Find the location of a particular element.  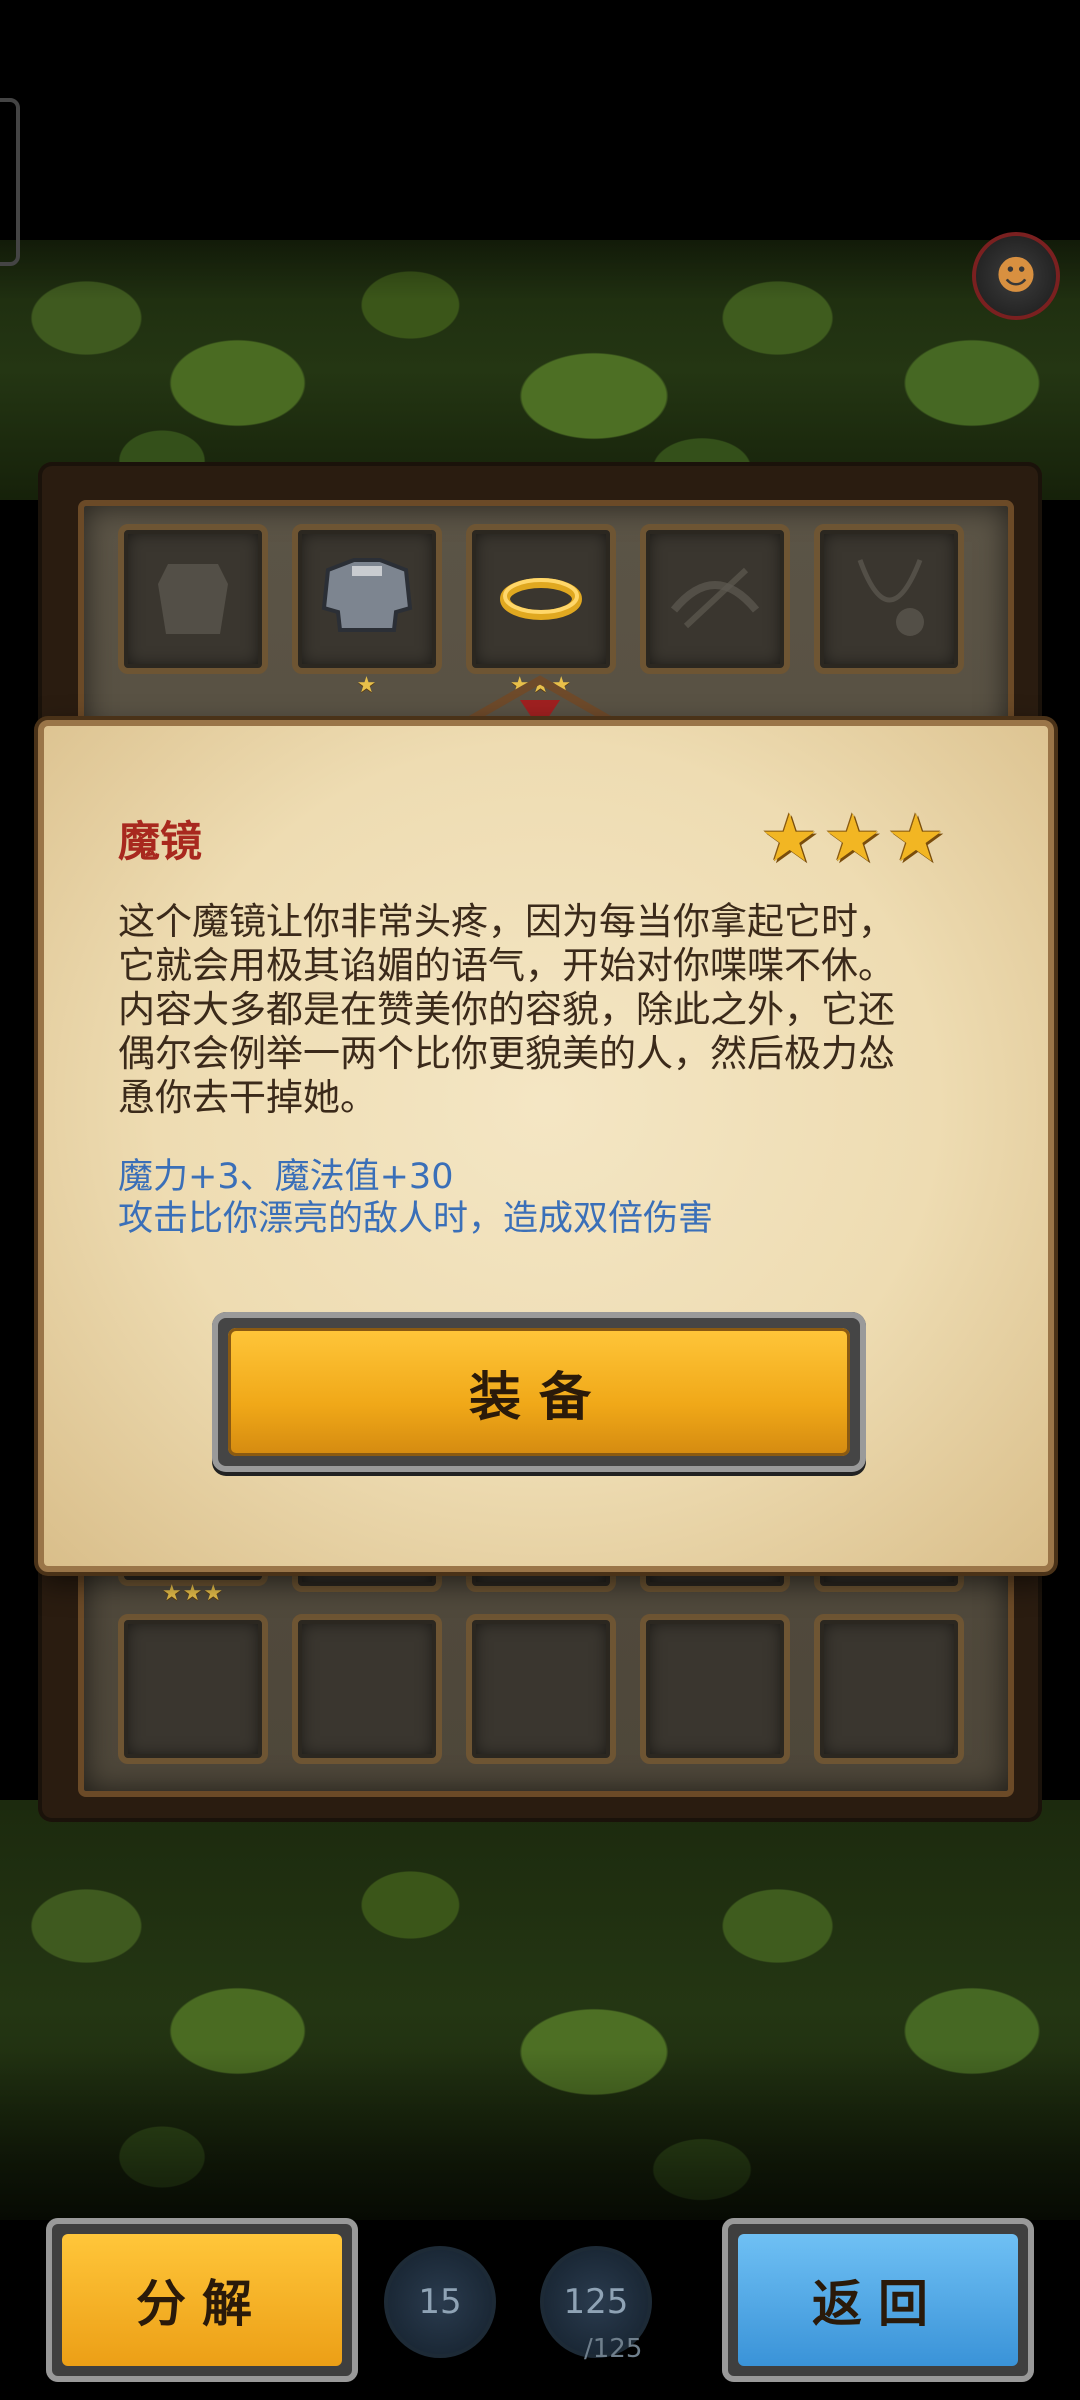

item-effect-line: 魔力+3、魔法值+30 is located at coordinates (286, 1177).